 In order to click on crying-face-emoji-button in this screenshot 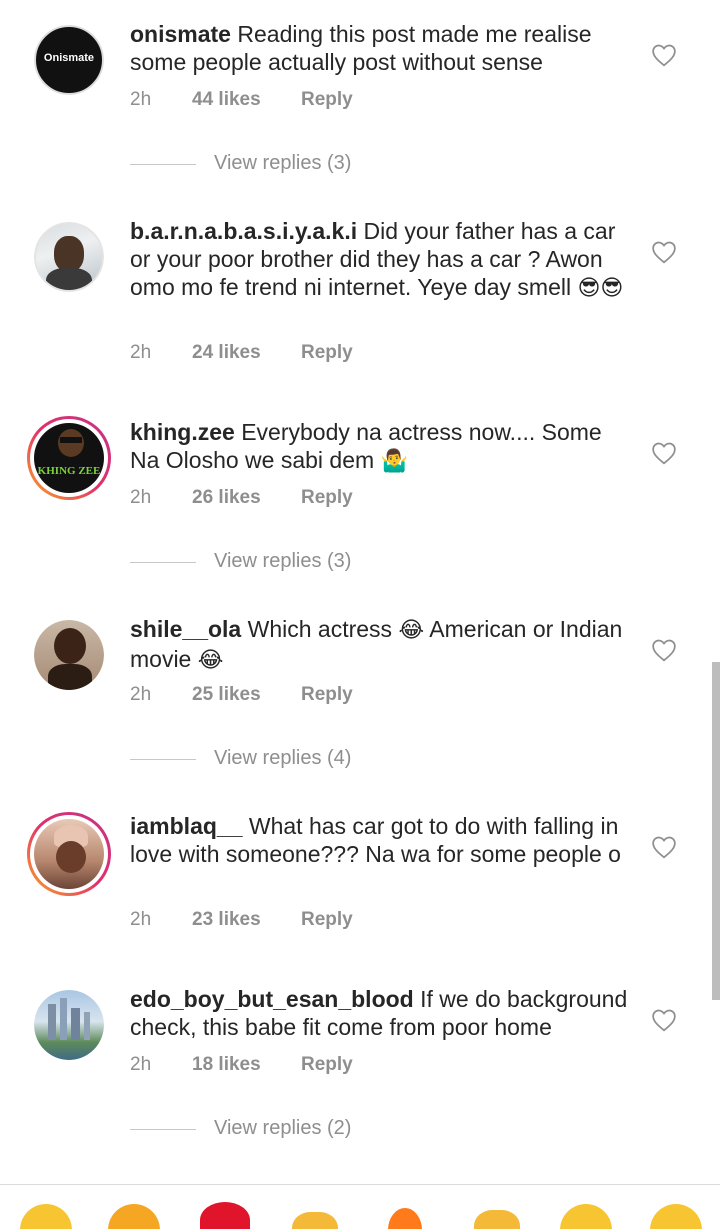, I will do `click(134, 1216)`.